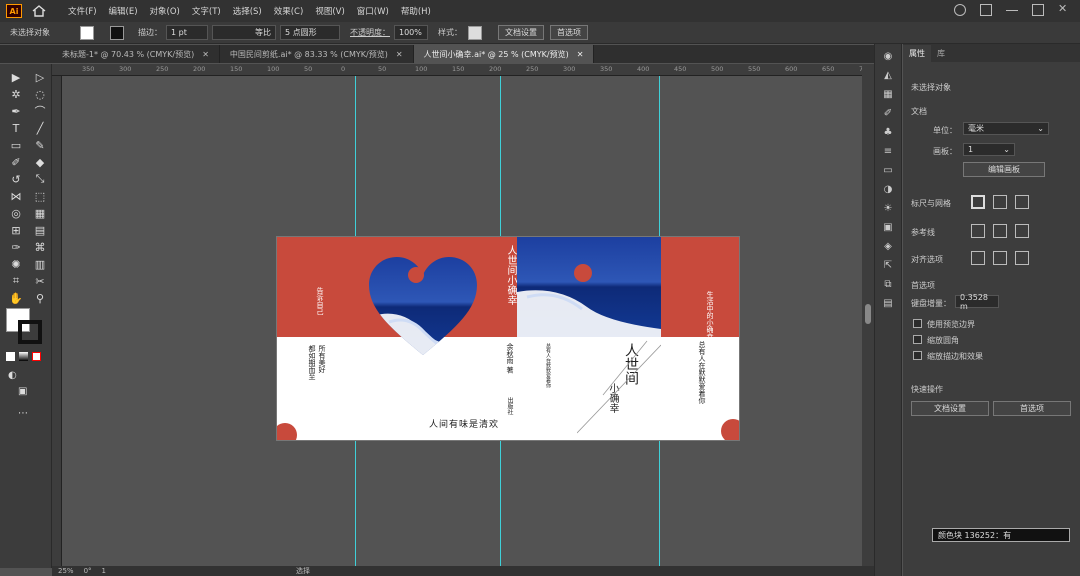 The image size is (1080, 576). I want to click on style-swatch, so click(475, 32).